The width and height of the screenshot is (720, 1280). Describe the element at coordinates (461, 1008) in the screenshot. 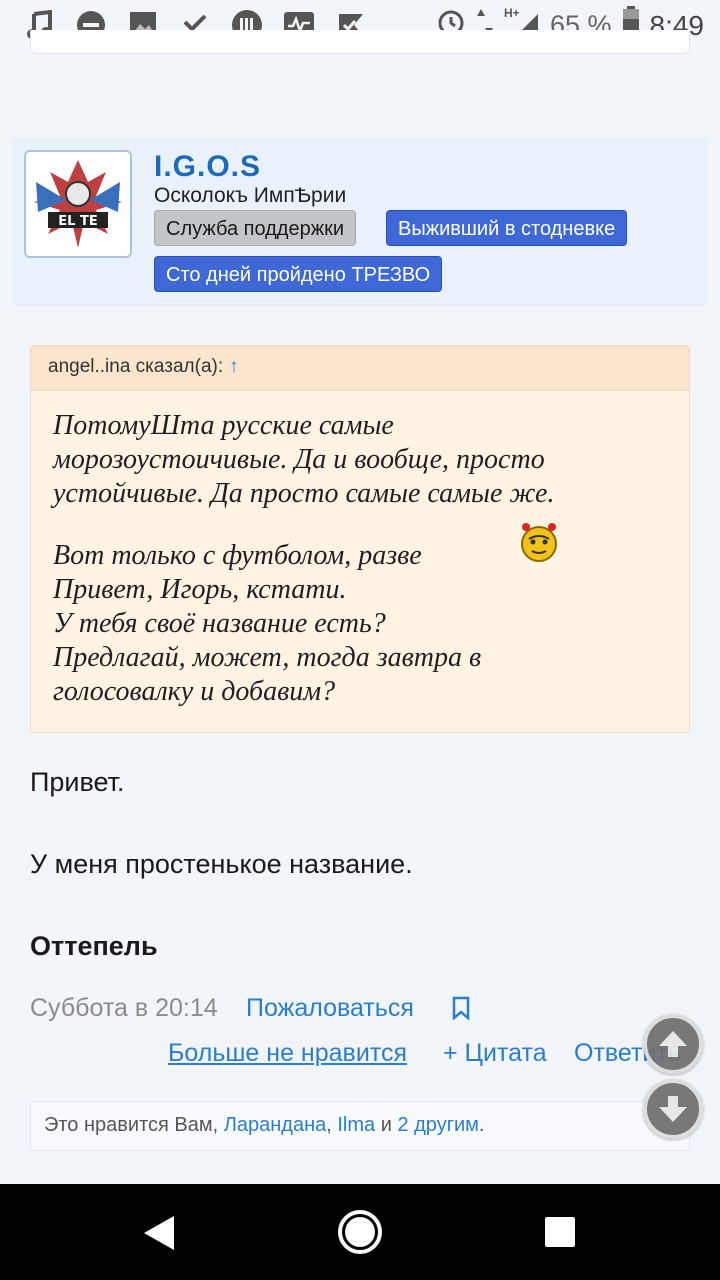

I see `bookmark-icon` at that location.